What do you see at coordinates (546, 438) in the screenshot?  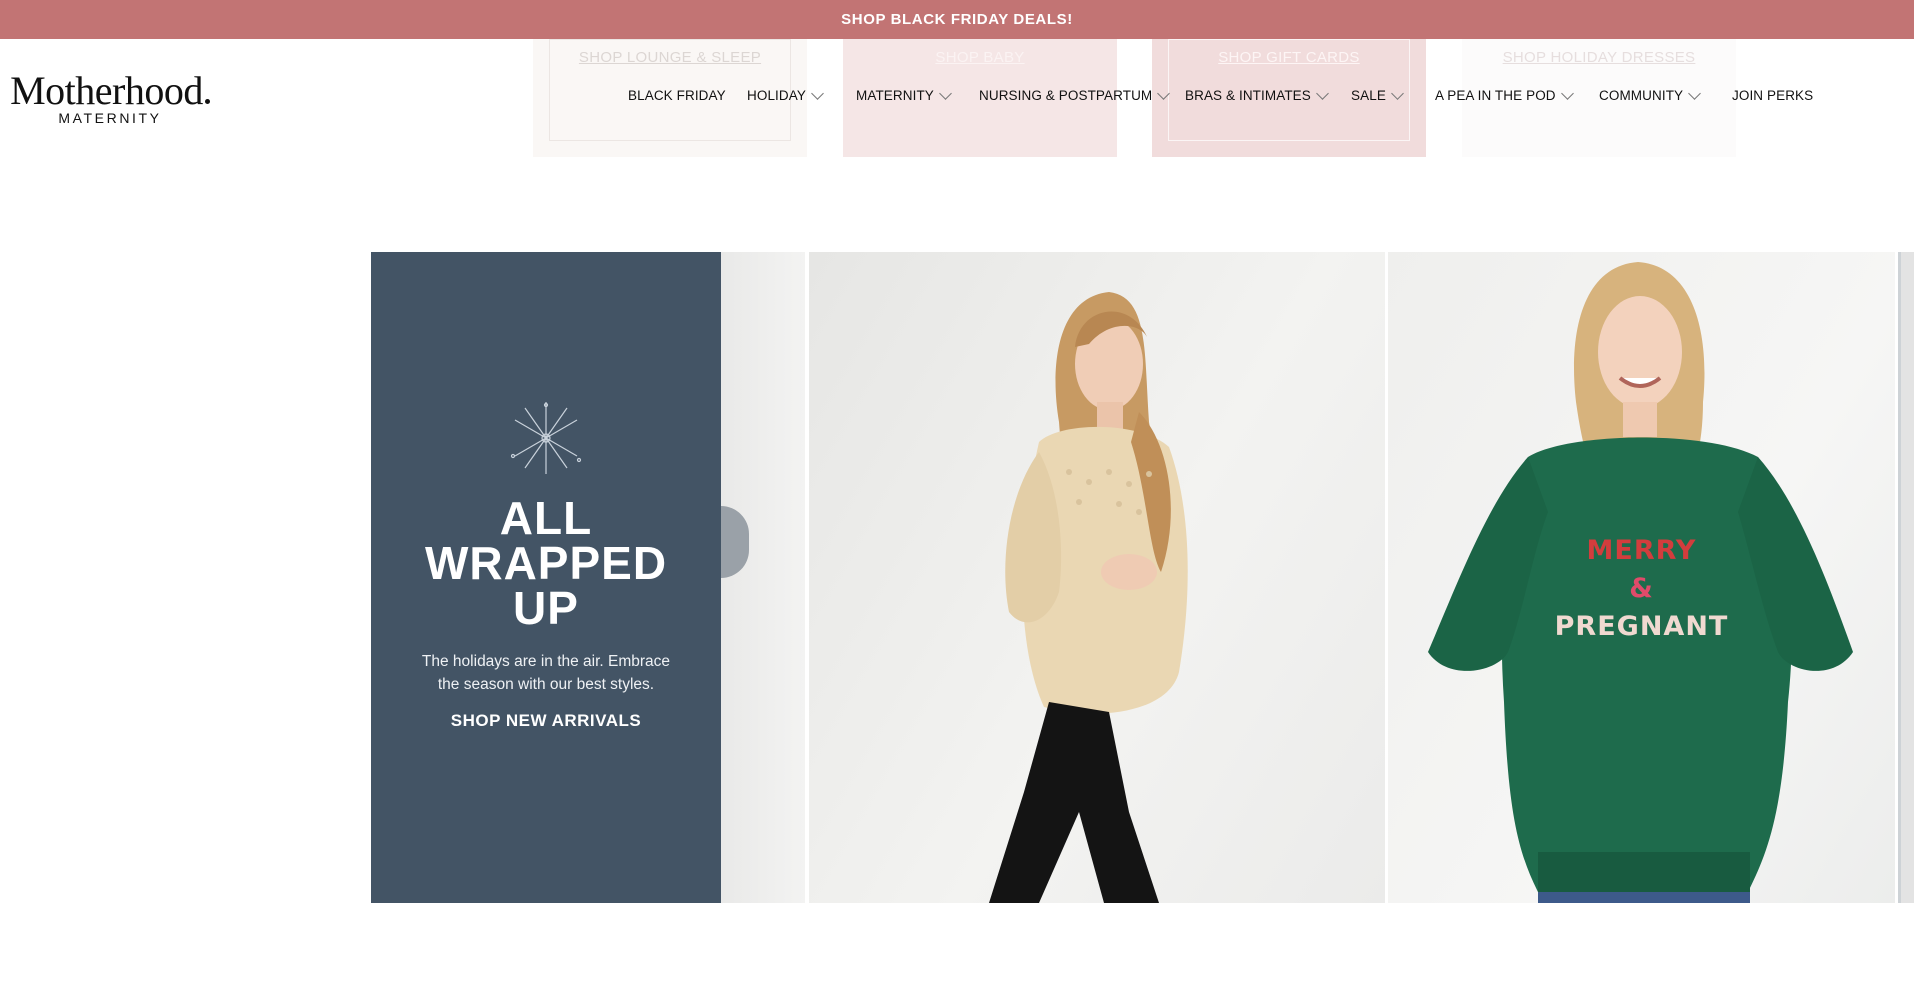 I see `snowflake-icon` at bounding box center [546, 438].